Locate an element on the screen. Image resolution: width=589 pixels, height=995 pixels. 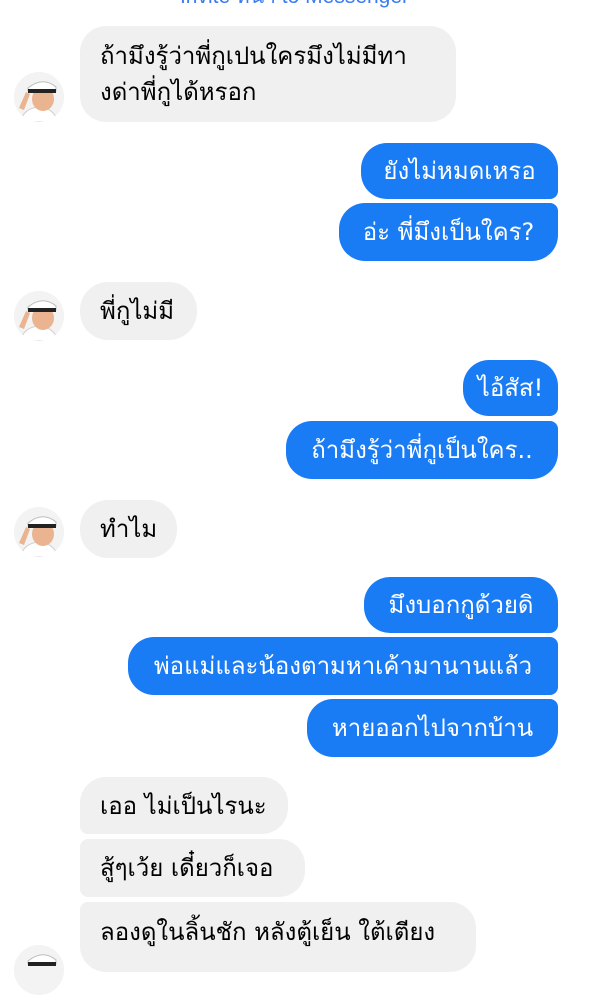
message-text: ทำไม is located at coordinates (129, 529).